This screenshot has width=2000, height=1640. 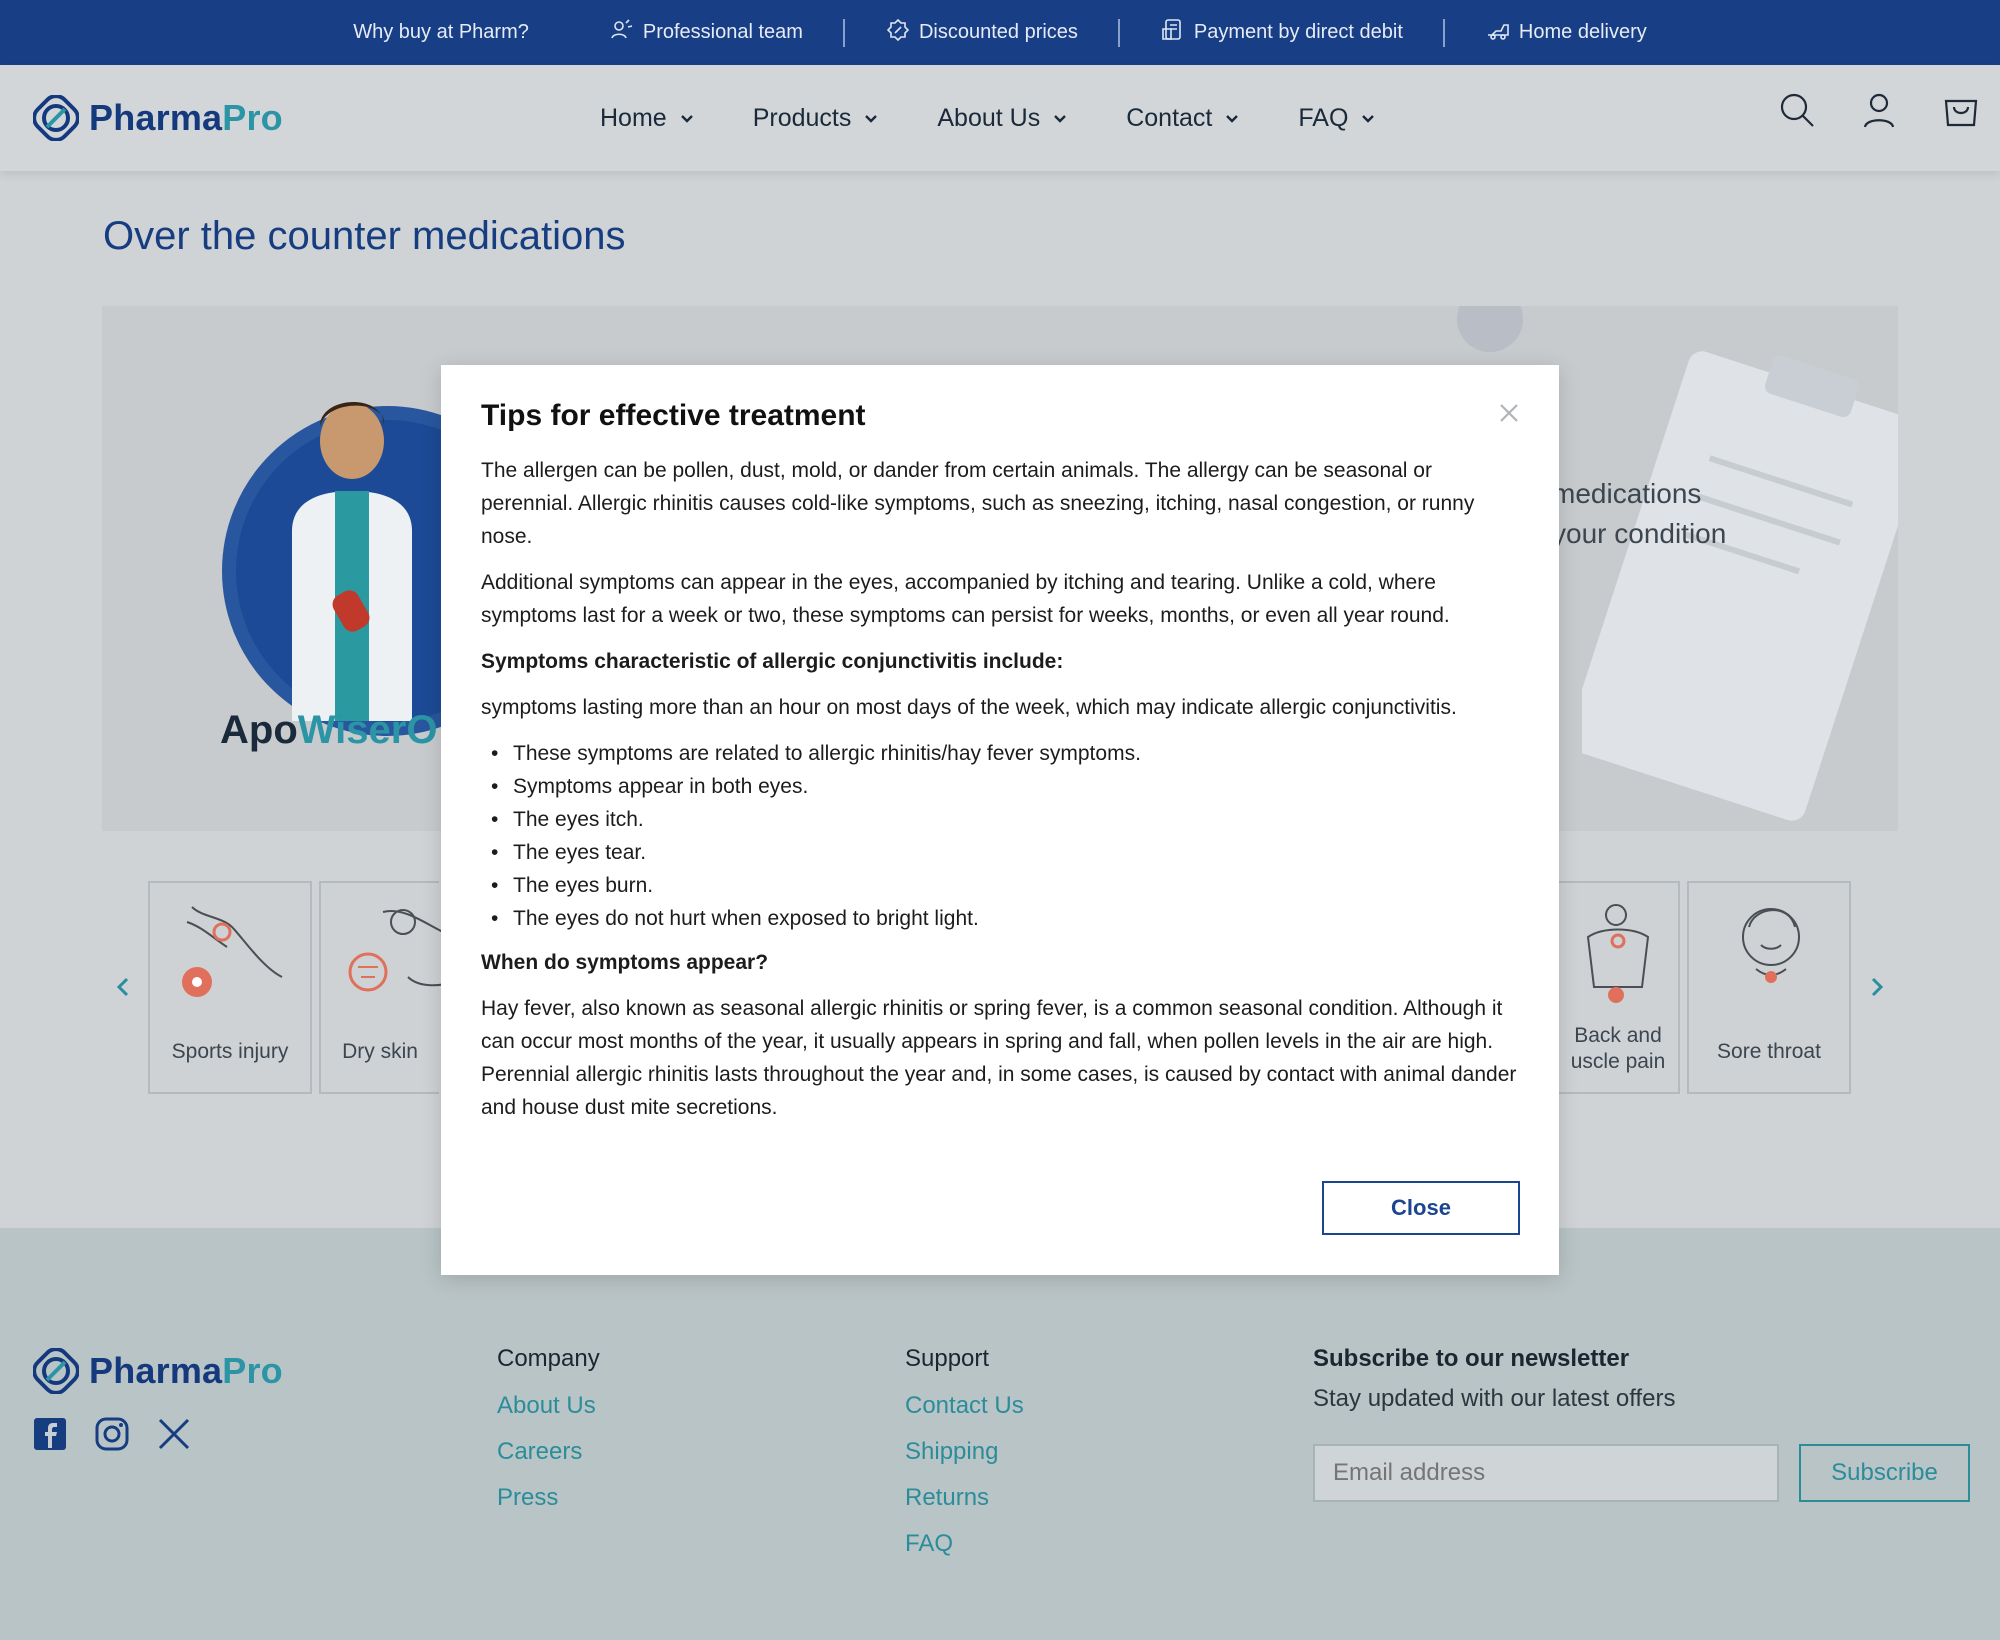 I want to click on footer-link-contact-us: Contact Us, so click(x=964, y=1406).